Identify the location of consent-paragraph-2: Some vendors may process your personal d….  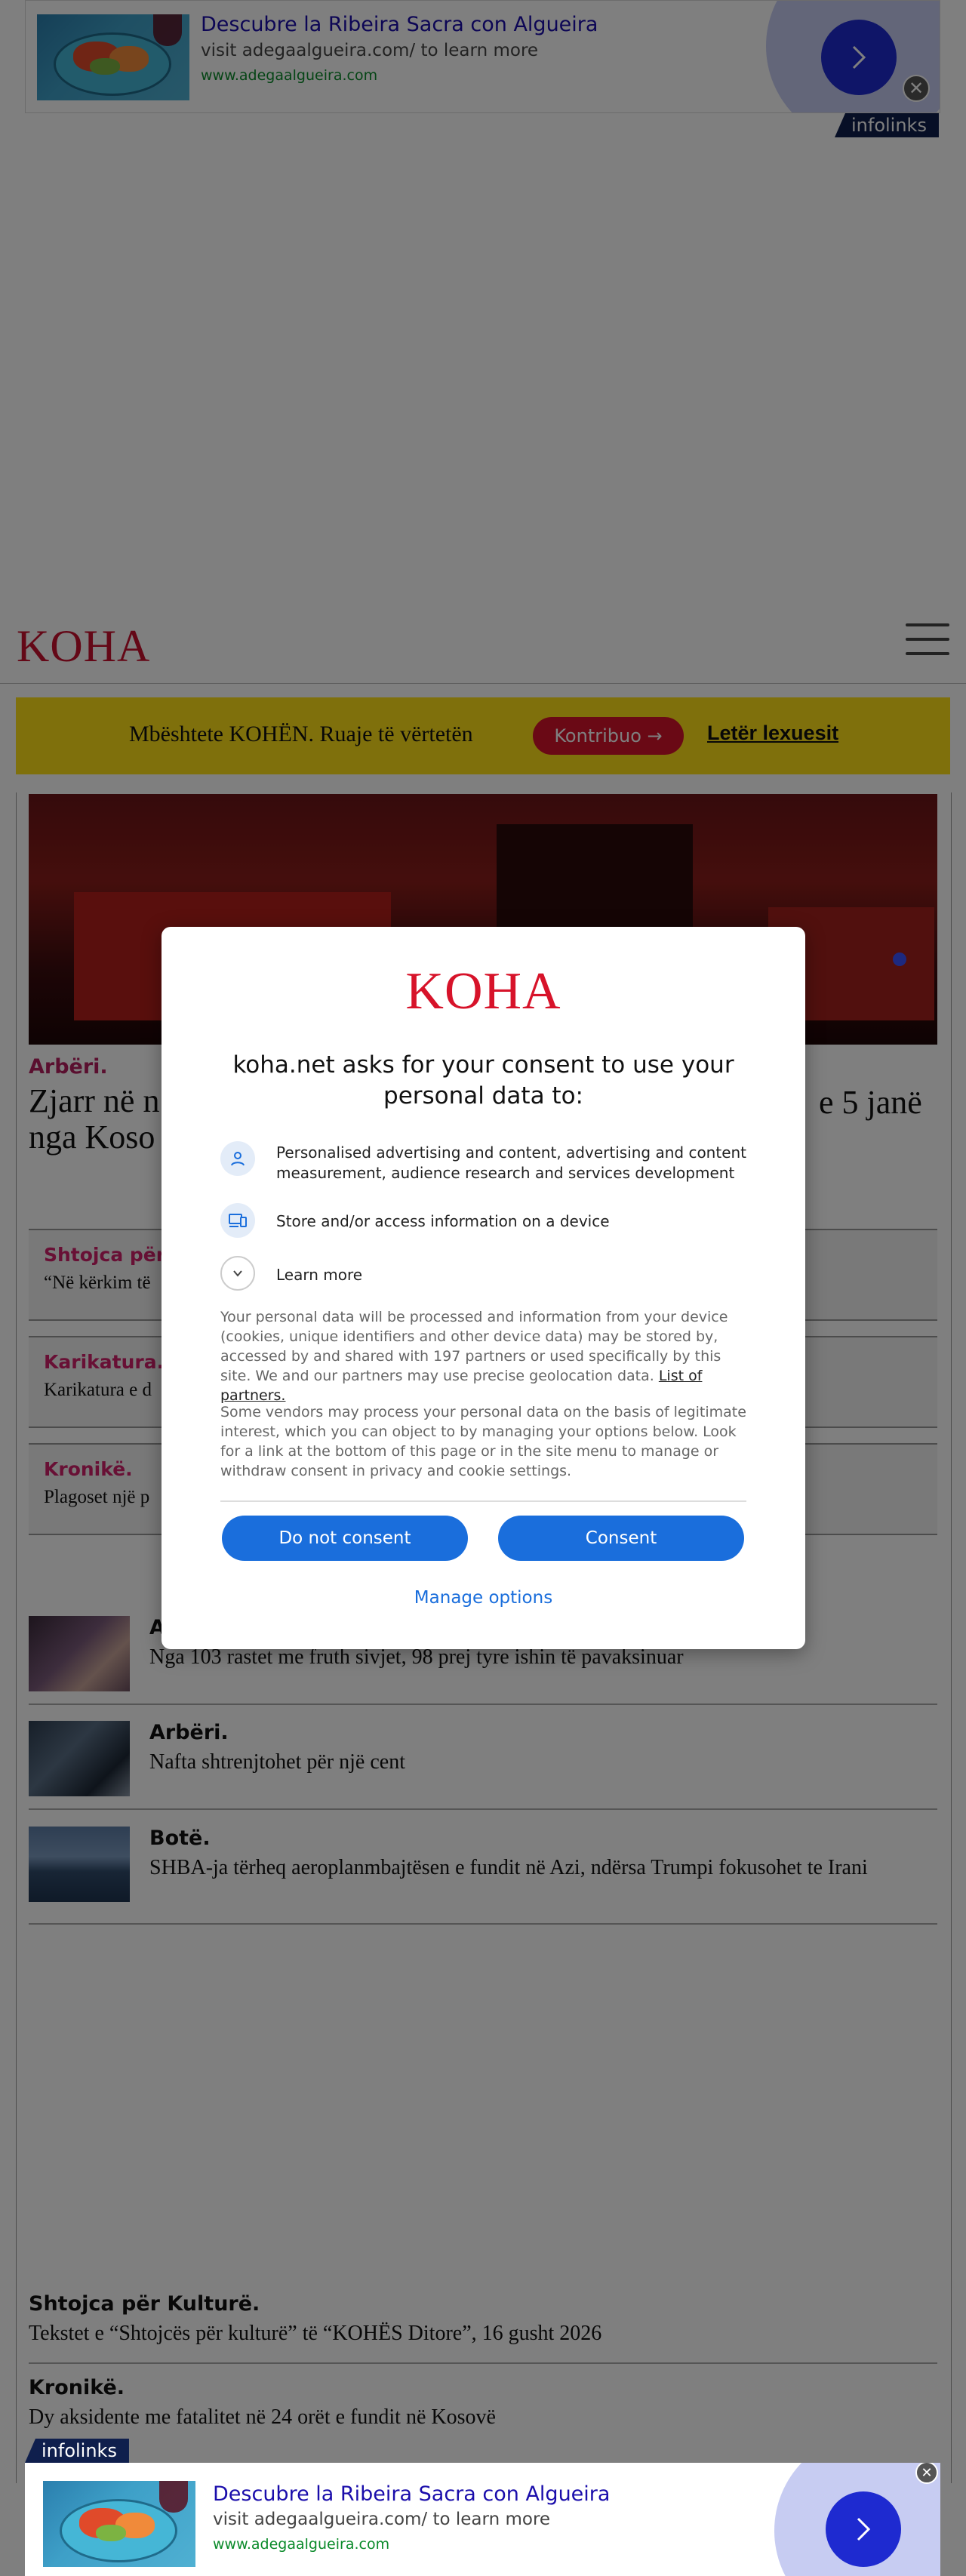
(483, 1441).